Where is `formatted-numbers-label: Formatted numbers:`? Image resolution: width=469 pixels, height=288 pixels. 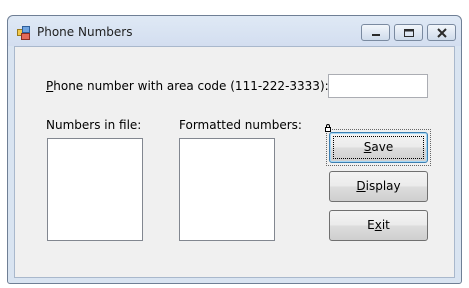 formatted-numbers-label: Formatted numbers: is located at coordinates (240, 125).